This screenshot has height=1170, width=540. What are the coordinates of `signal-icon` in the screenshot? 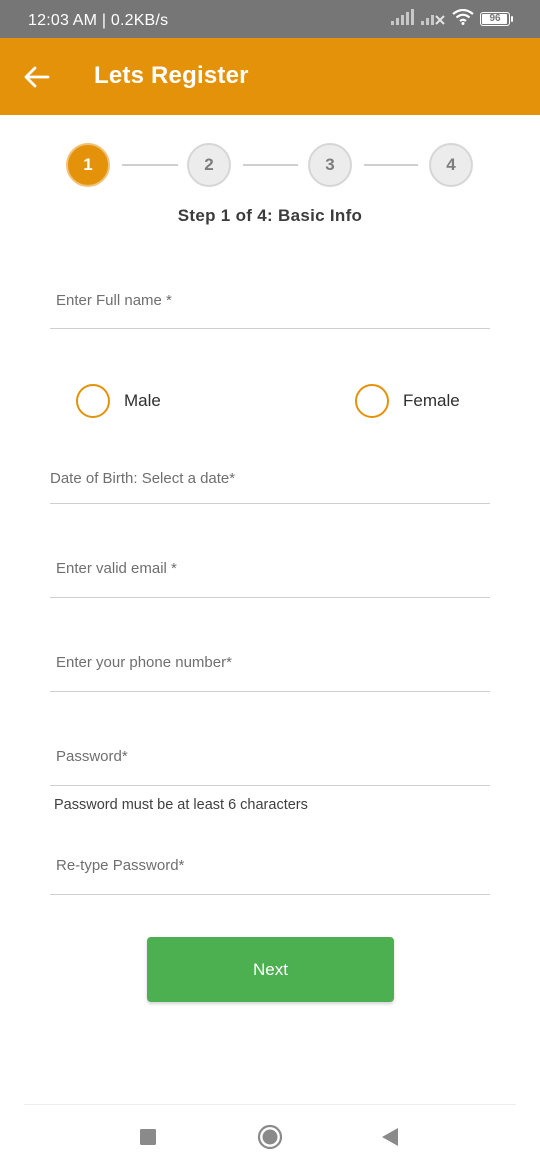 It's located at (402, 19).